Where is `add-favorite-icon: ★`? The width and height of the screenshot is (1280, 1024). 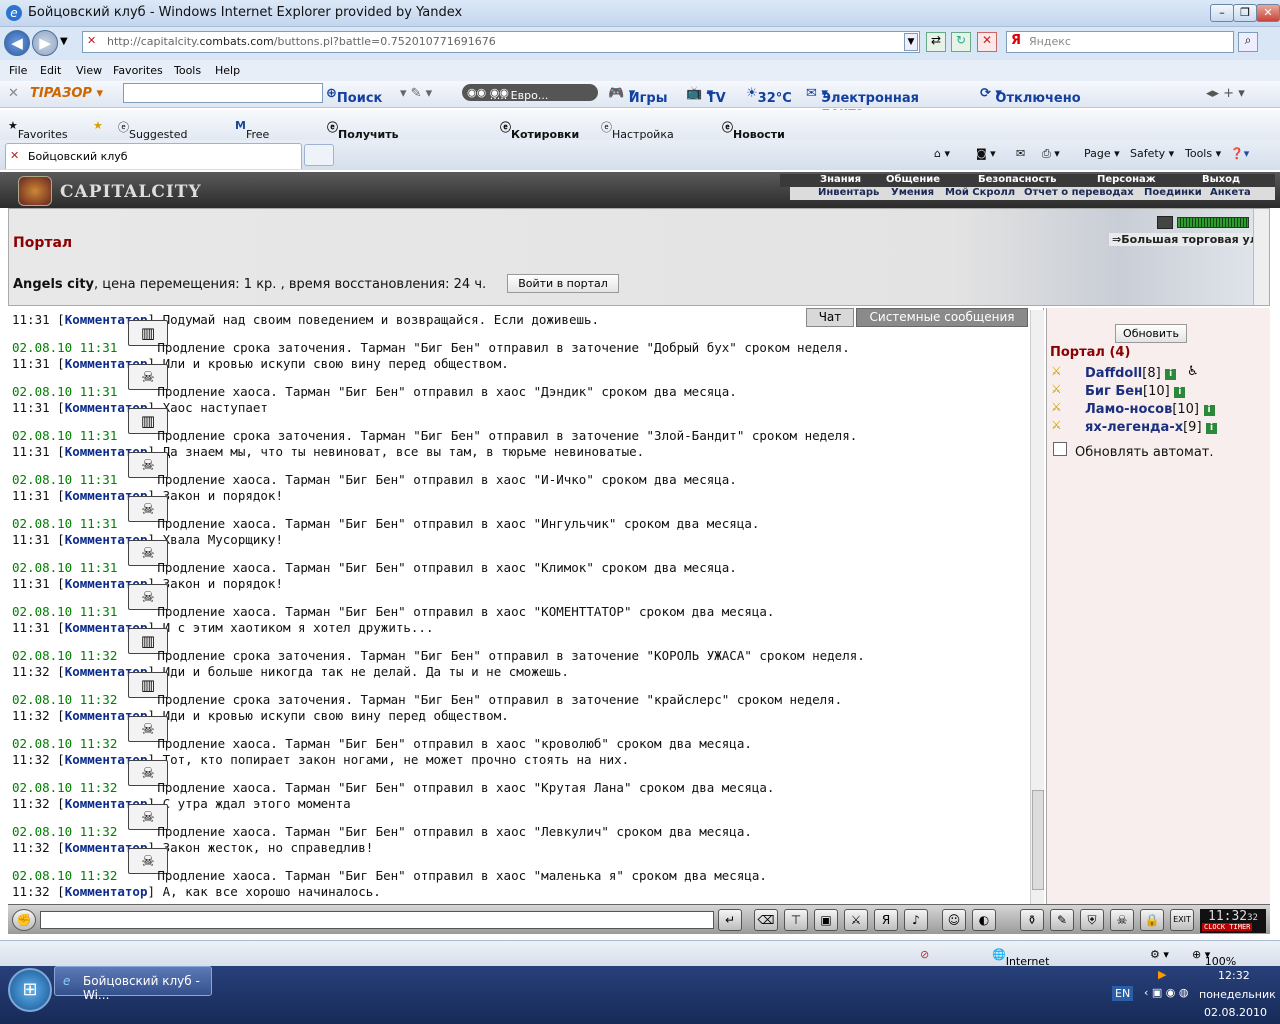 add-favorite-icon: ★ is located at coordinates (98, 125).